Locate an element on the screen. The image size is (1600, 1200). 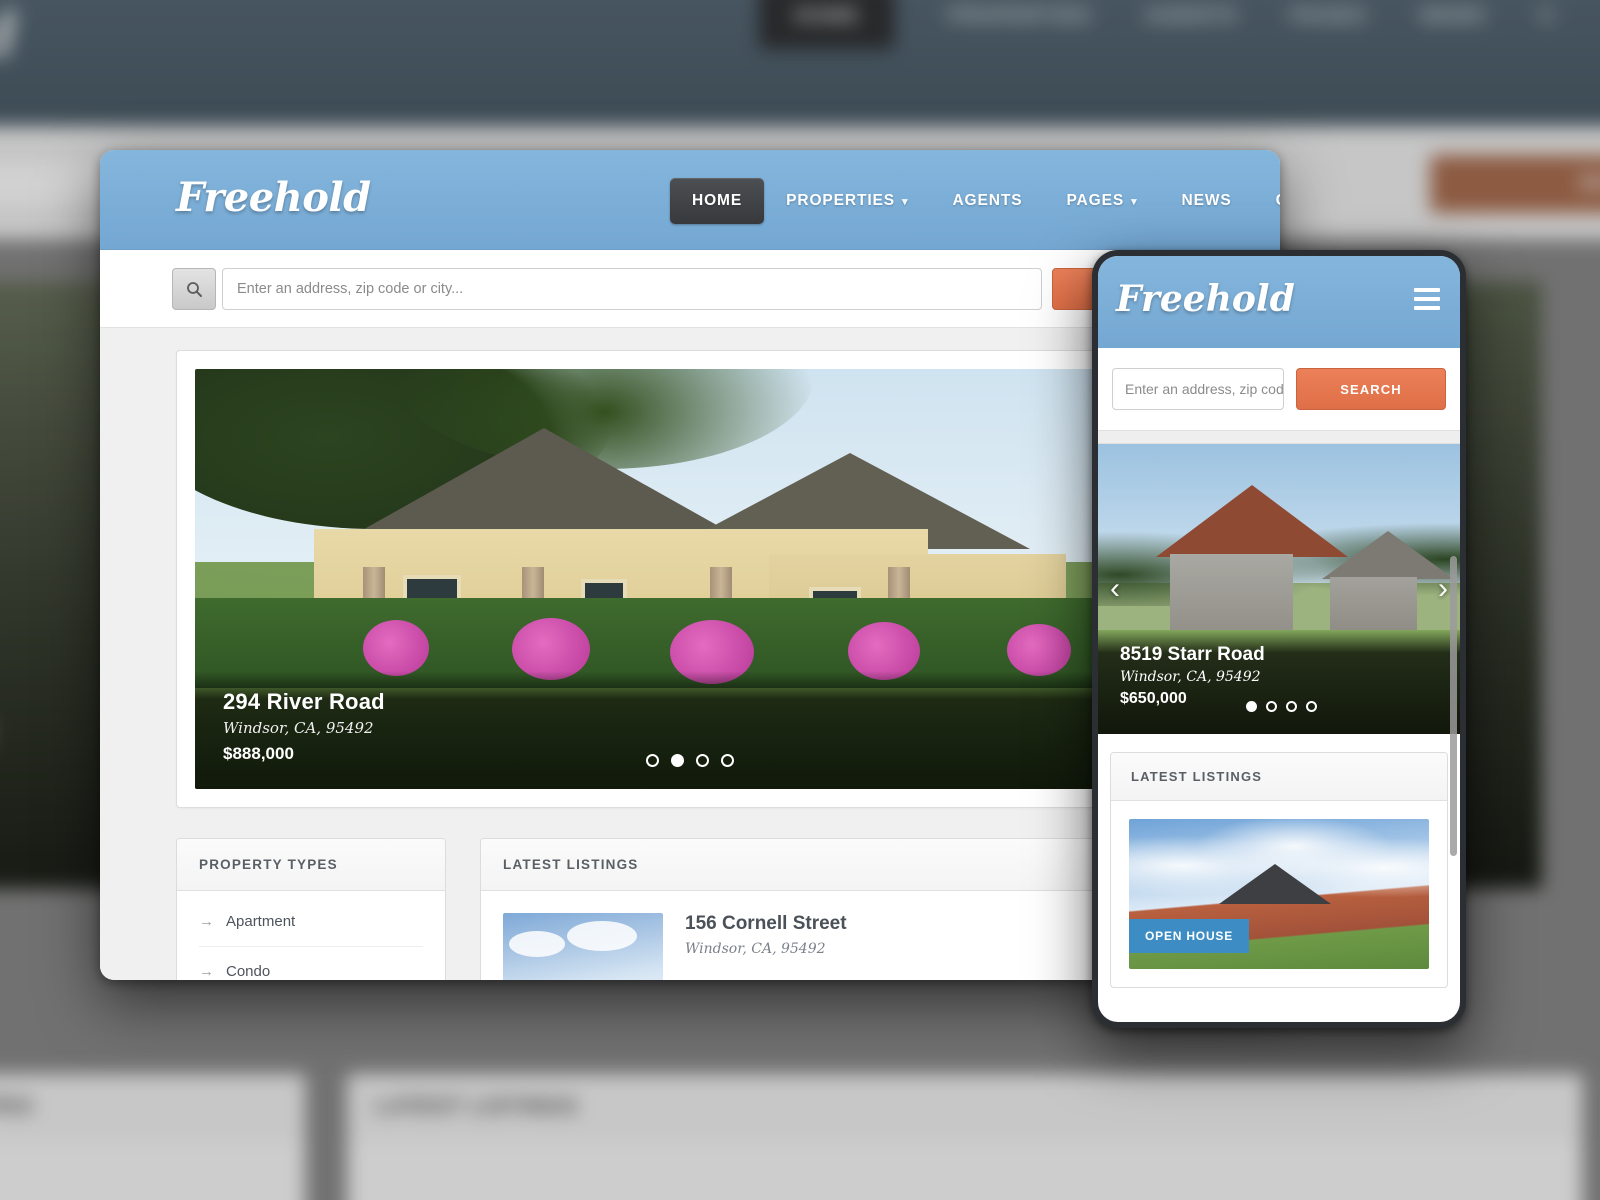
house-wall-main is located at coordinates (1232, 595).